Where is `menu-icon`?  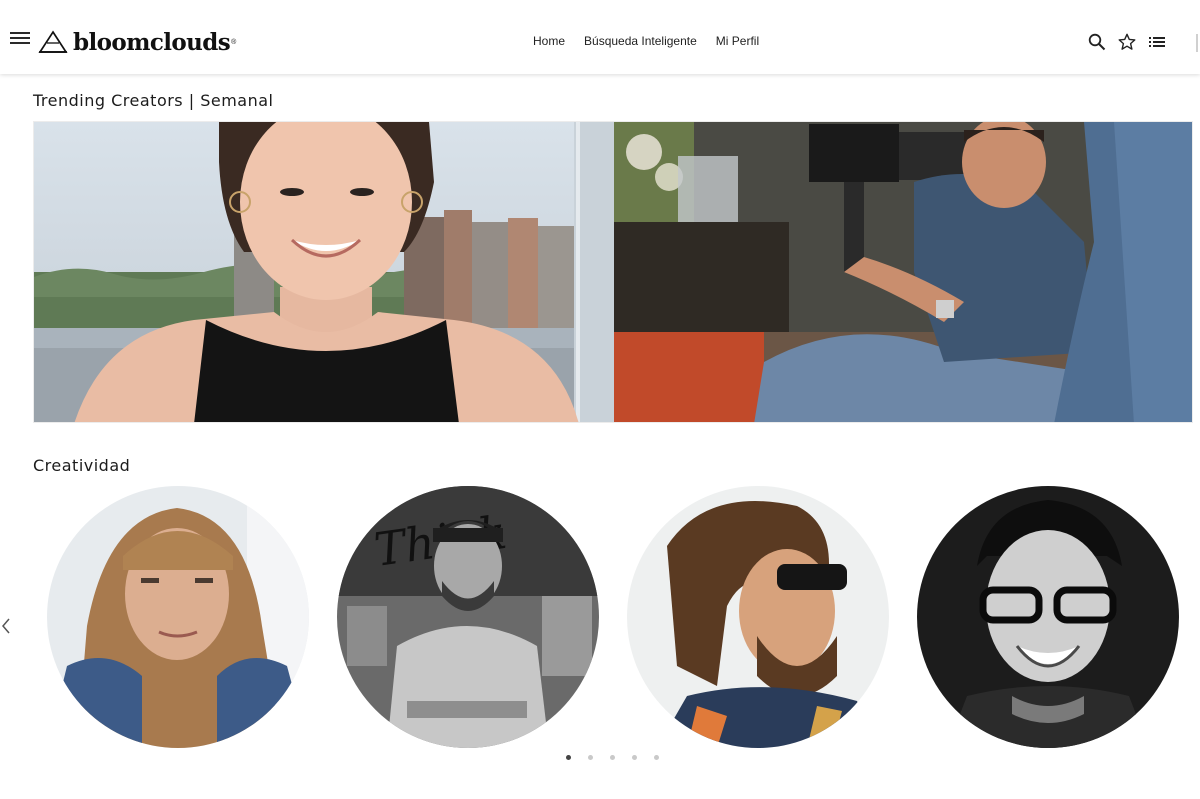 menu-icon is located at coordinates (20, 39).